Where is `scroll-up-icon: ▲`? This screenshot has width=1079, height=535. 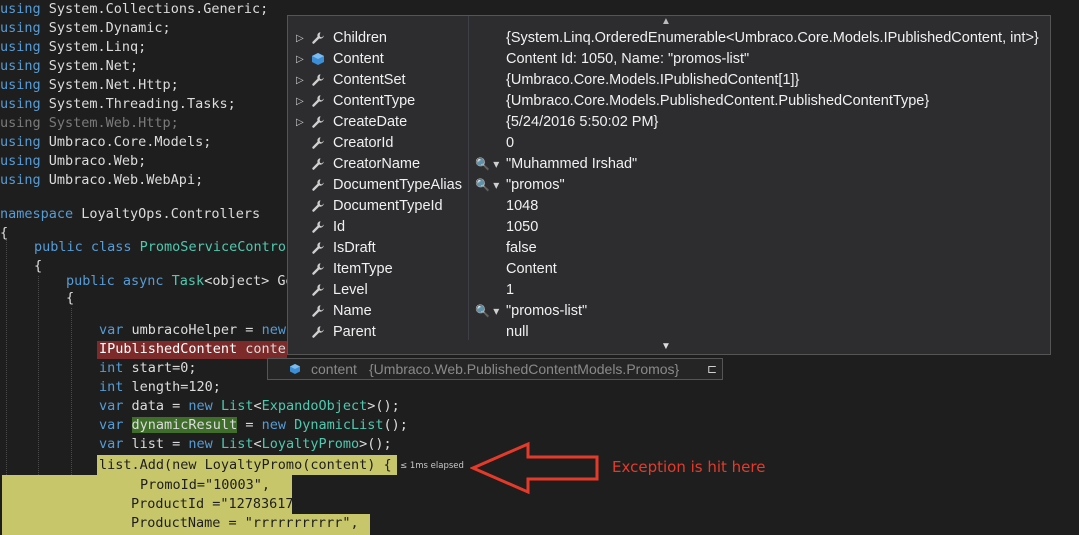 scroll-up-icon: ▲ is located at coordinates (666, 21).